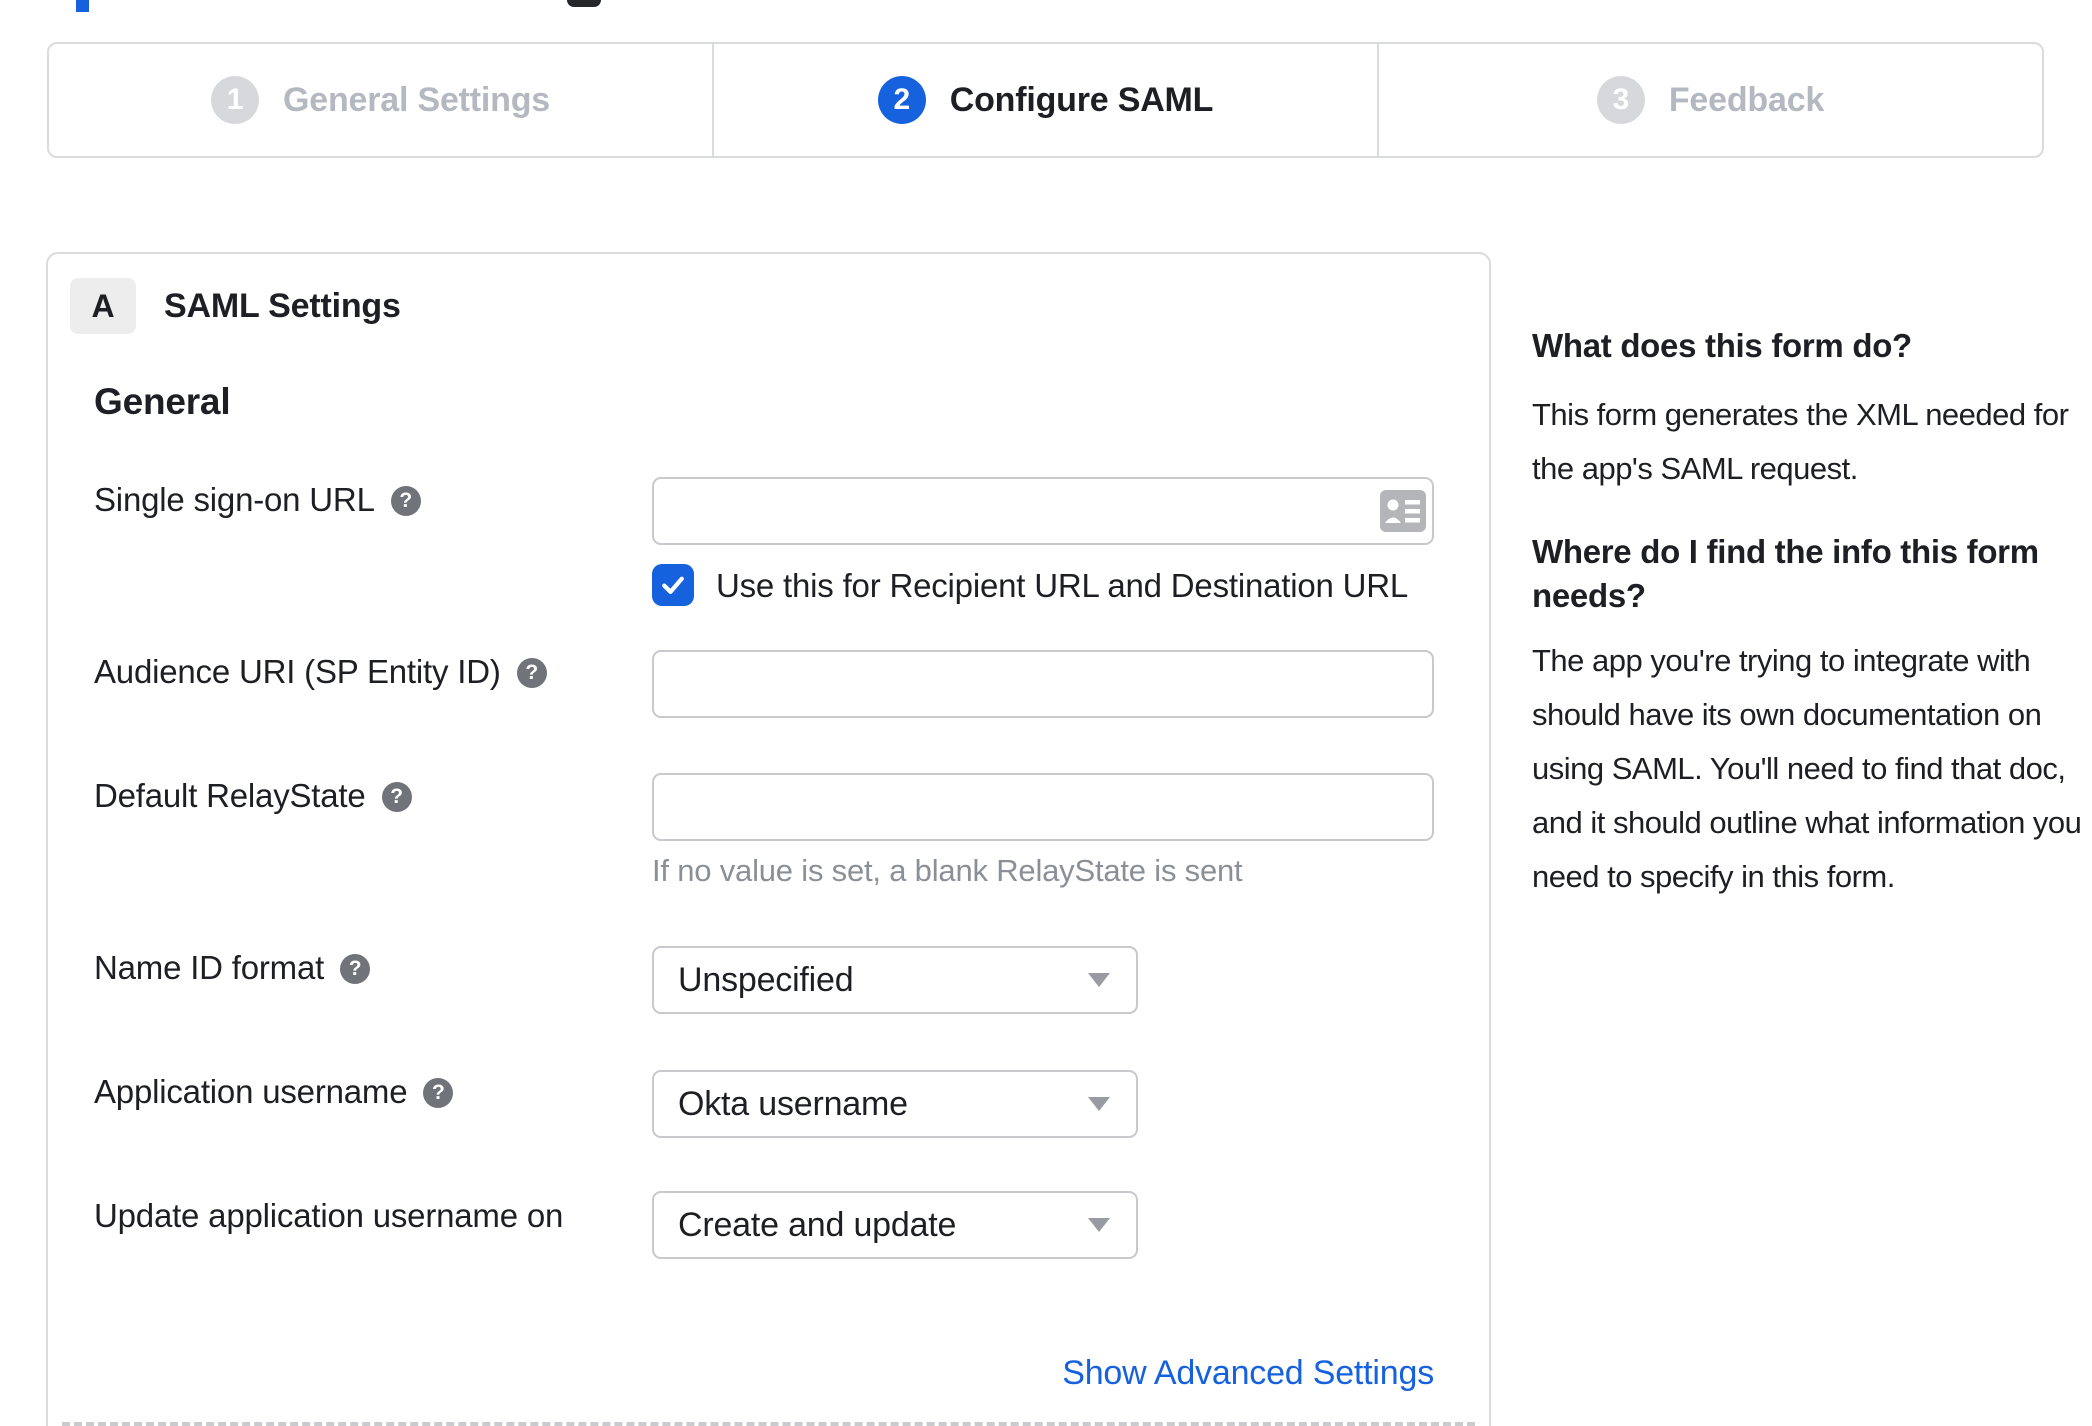 The image size is (2092, 1426). What do you see at coordinates (282, 305) in the screenshot?
I see `section-title: SAML Settings` at bounding box center [282, 305].